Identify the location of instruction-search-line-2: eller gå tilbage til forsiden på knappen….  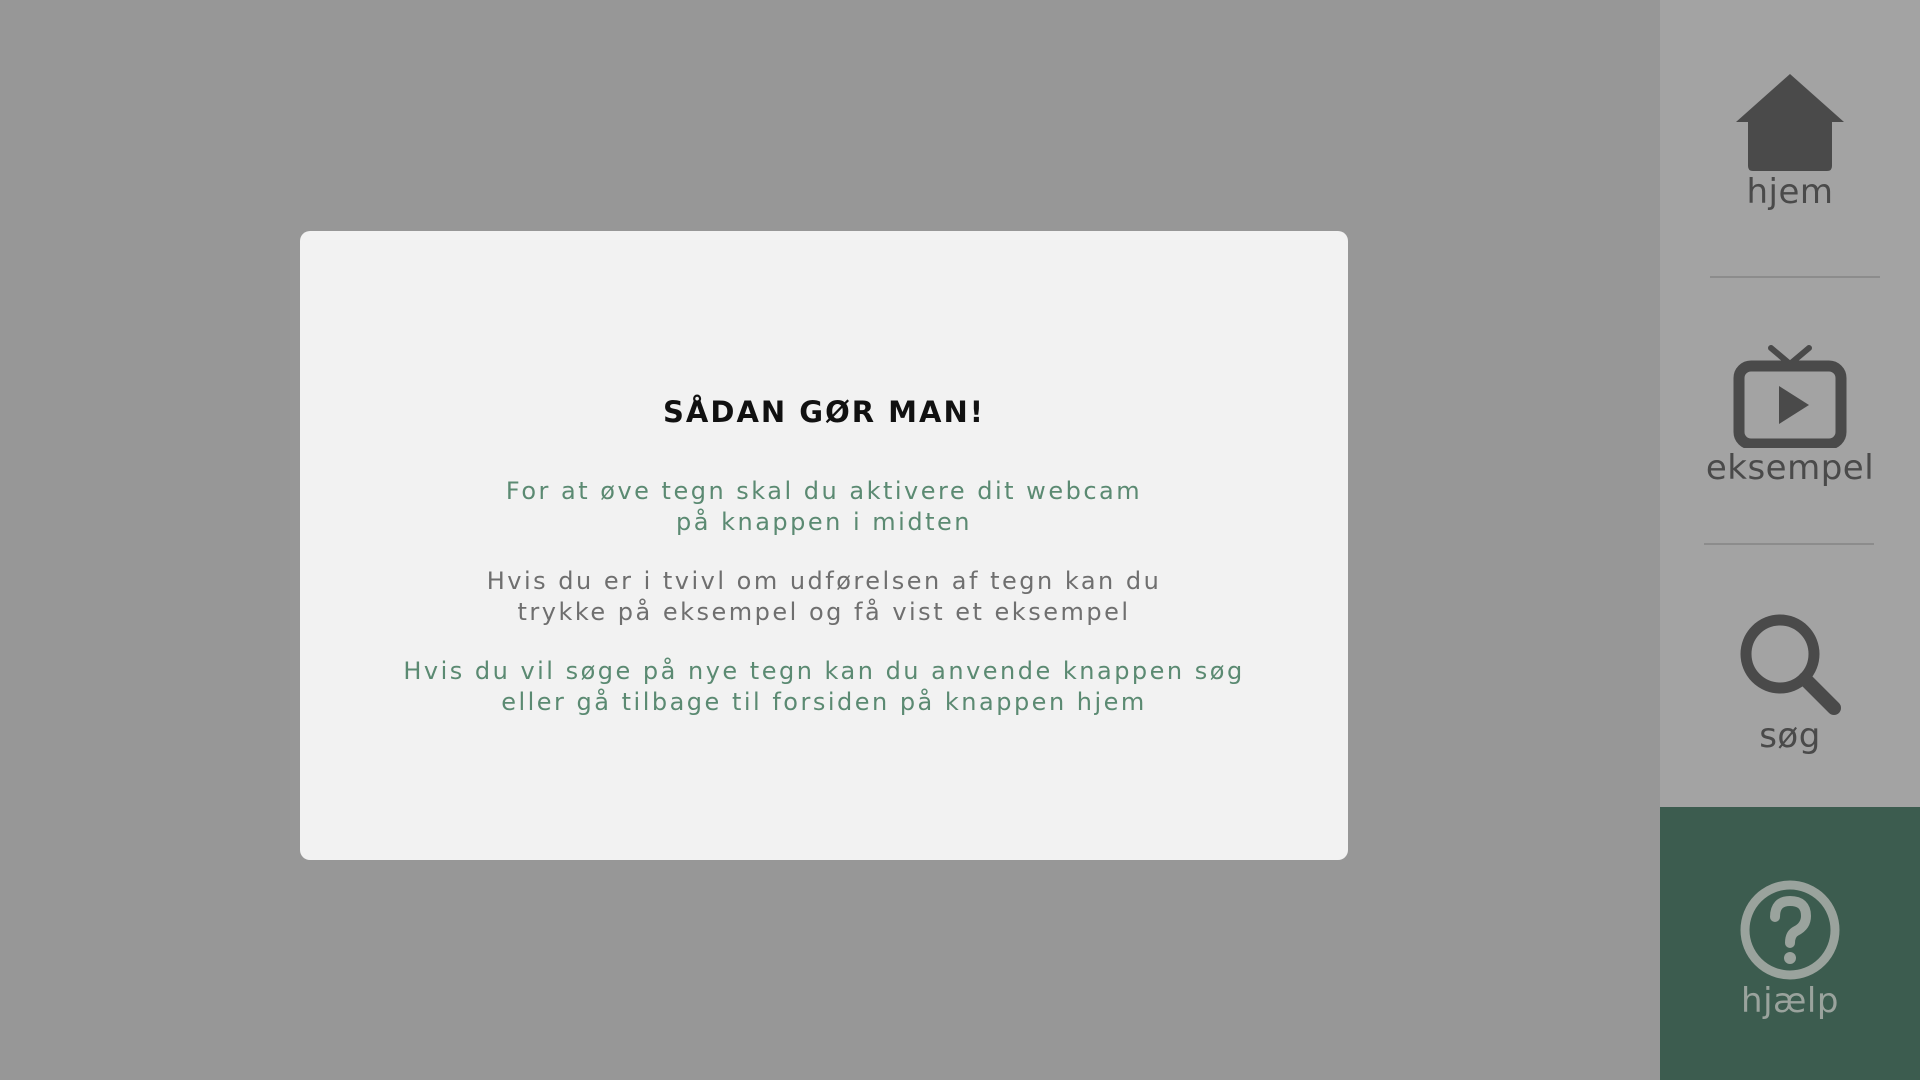
(824, 702).